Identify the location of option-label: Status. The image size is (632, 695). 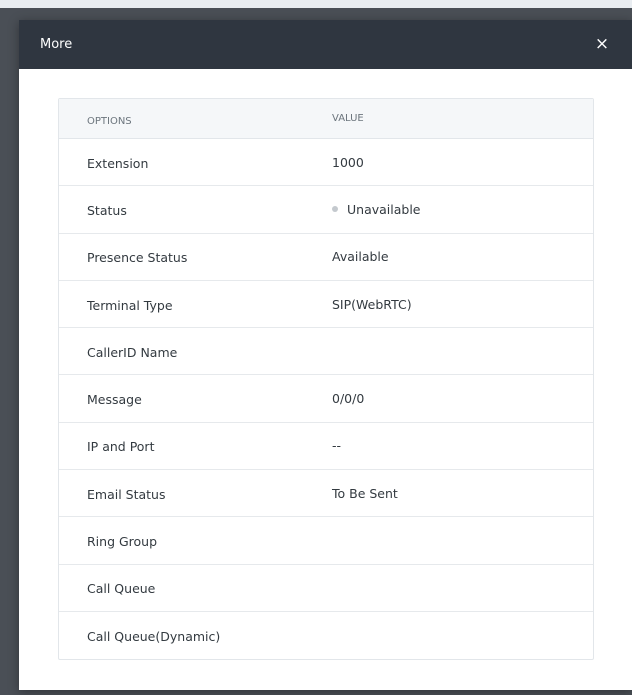
(107, 210).